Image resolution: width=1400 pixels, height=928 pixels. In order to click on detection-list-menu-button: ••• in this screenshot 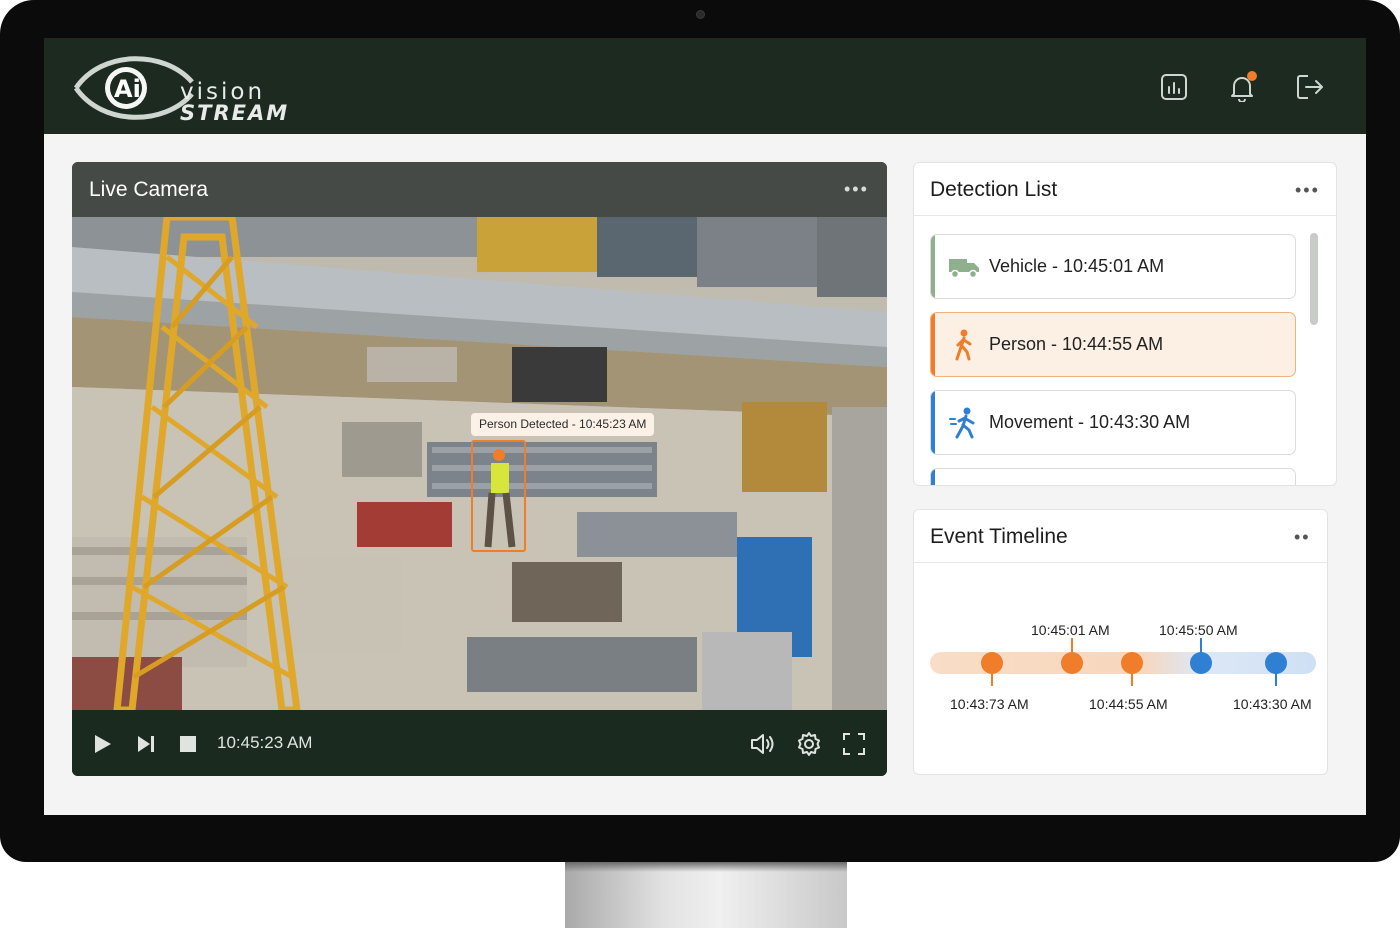, I will do `click(1307, 190)`.